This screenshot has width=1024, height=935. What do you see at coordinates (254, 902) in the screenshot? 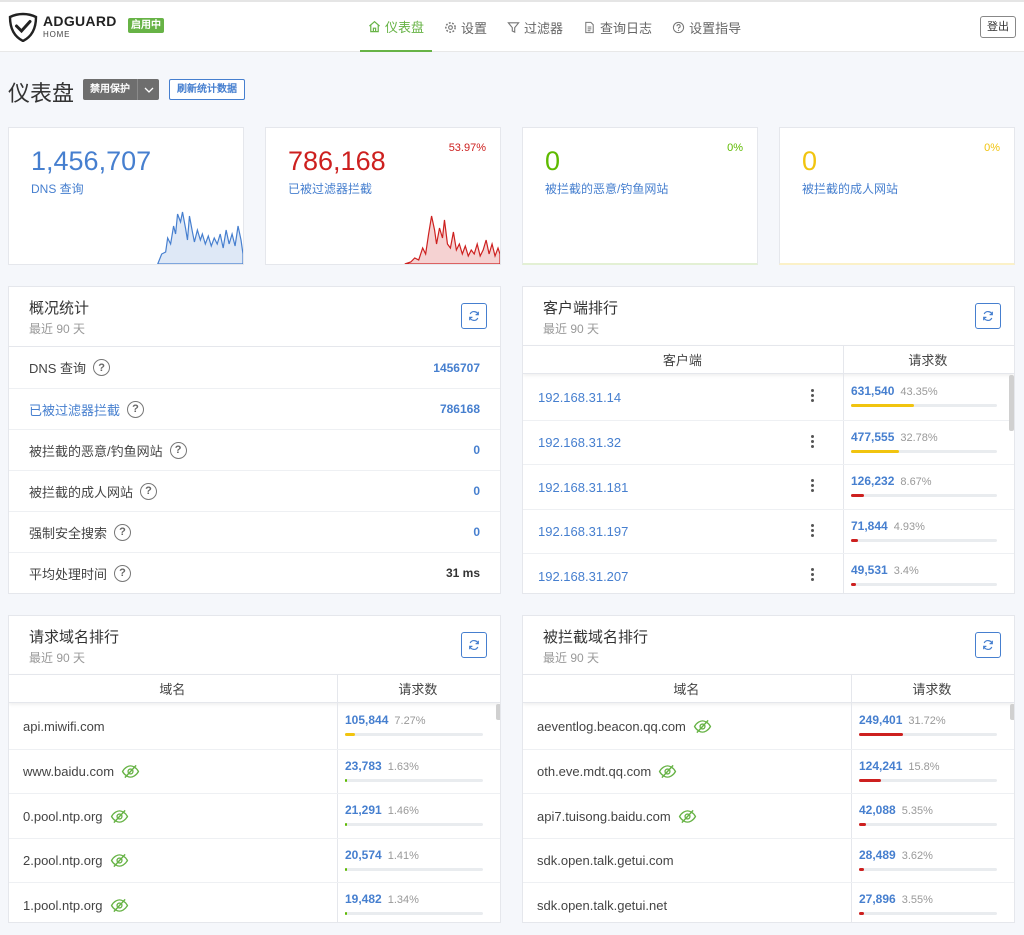
I see `table-row: 1.pool.ntp.org 19,482 1.34%` at bounding box center [254, 902].